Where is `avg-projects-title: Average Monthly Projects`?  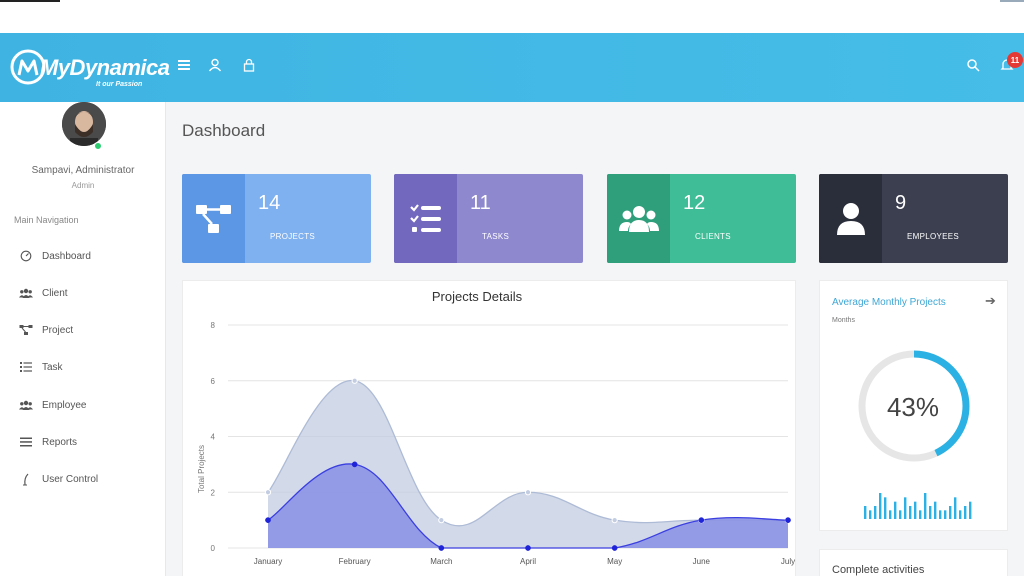
avg-projects-title: Average Monthly Projects is located at coordinates (889, 302).